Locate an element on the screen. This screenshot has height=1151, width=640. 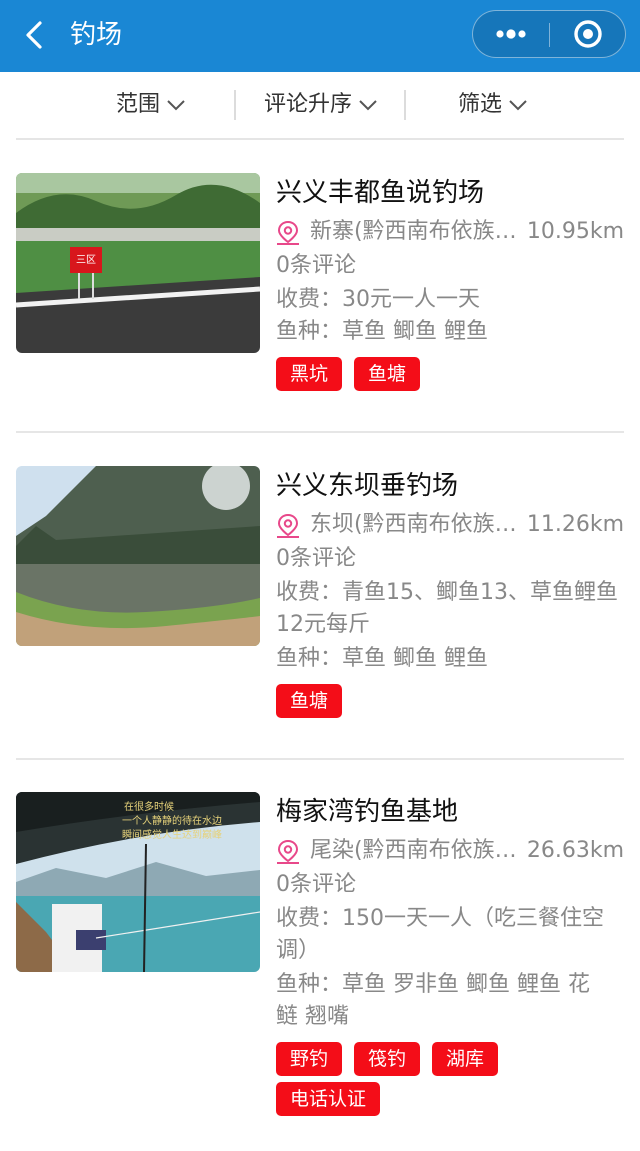
spot-fish: 鱼种：草鱼 罗非鱼 鲫鱼 鲤鱼 花 is located at coordinates (433, 984).